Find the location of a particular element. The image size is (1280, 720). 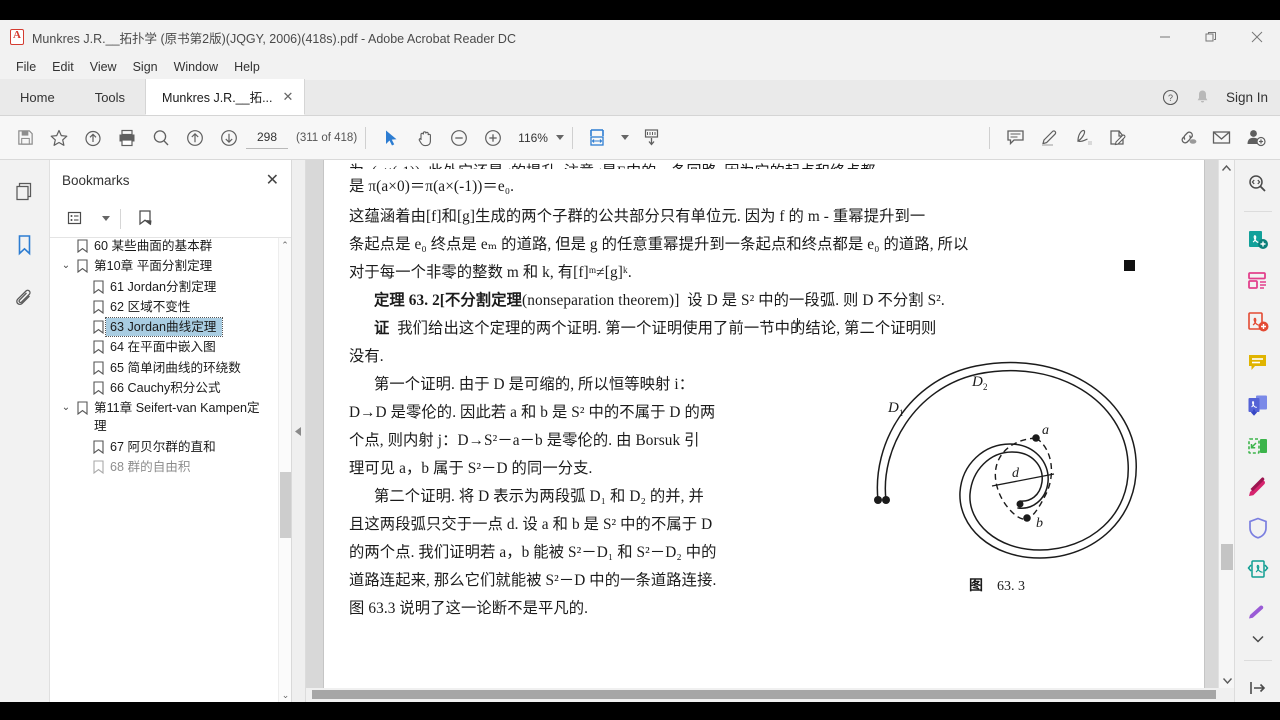

list-options-icon is located at coordinates (76, 219).